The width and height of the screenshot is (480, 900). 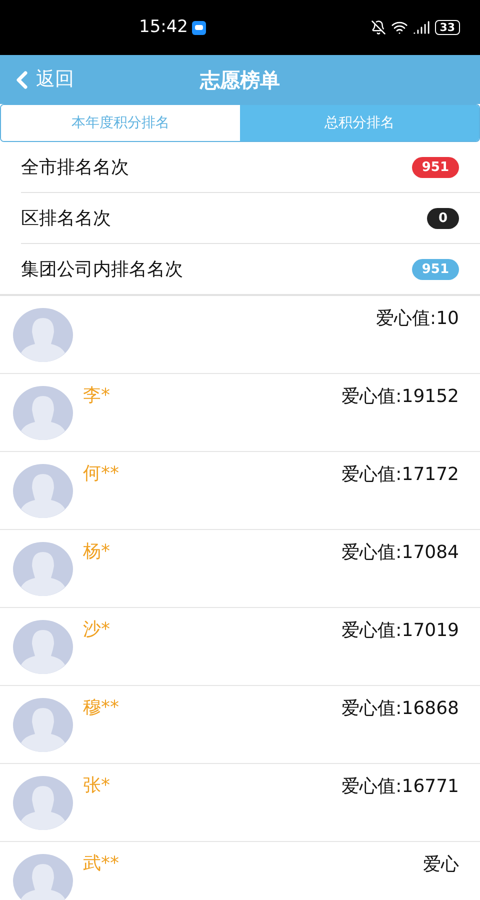 I want to click on rank-label: 全市排名名次, so click(x=75, y=168).